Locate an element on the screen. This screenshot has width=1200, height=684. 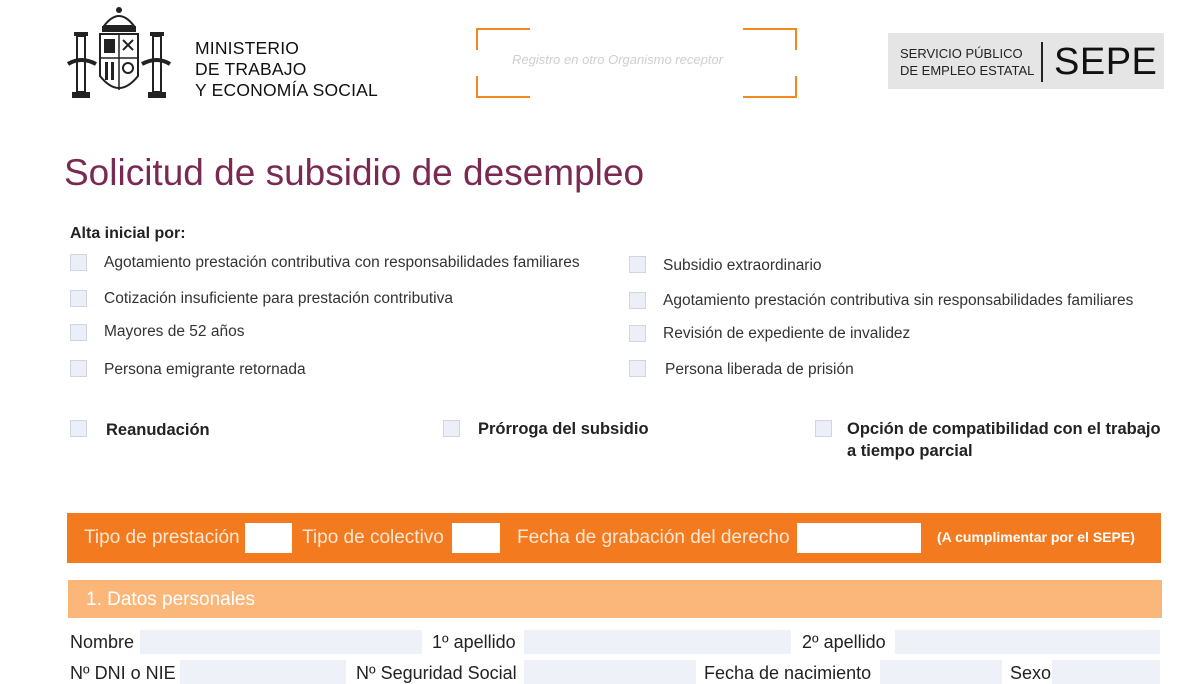
ministry-name: MINISTERIO DE TRABAJO Y ECONOMÍA SOCIAL is located at coordinates (286, 69).